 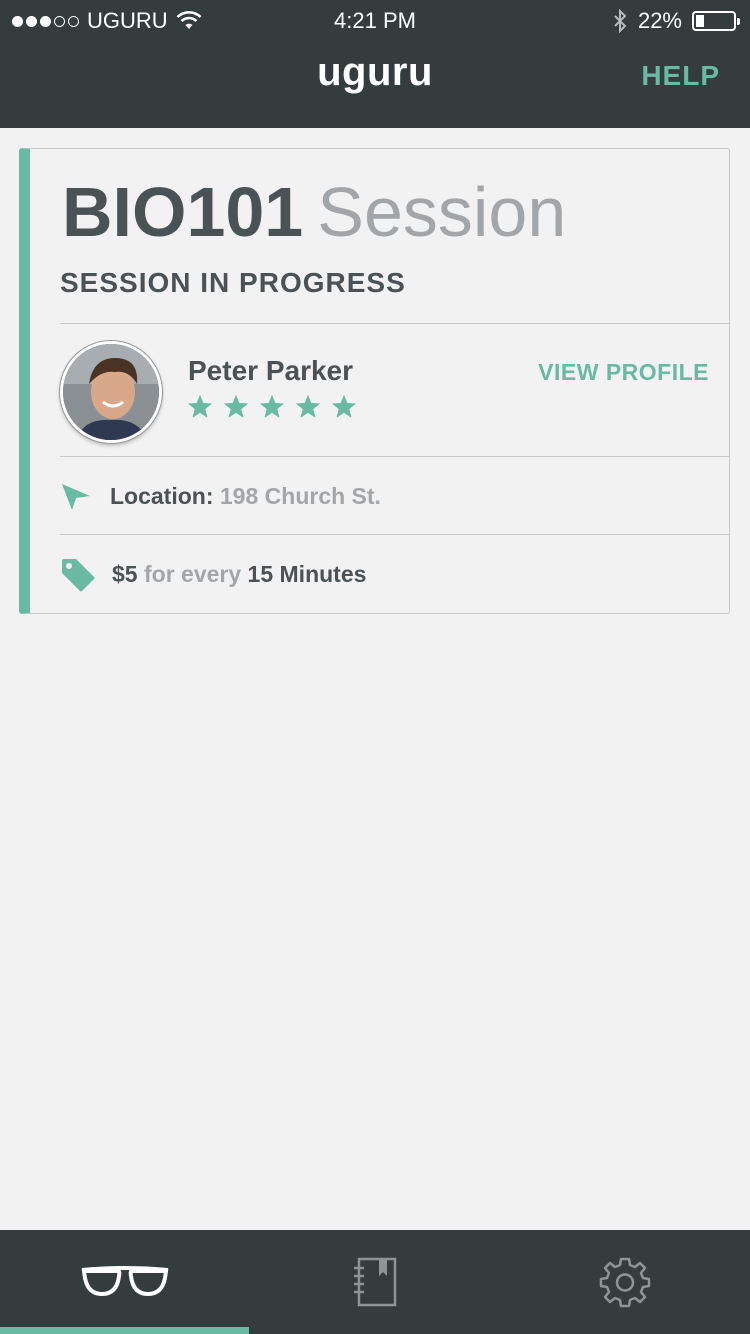 I want to click on status-right: 22%, so click(x=676, y=21).